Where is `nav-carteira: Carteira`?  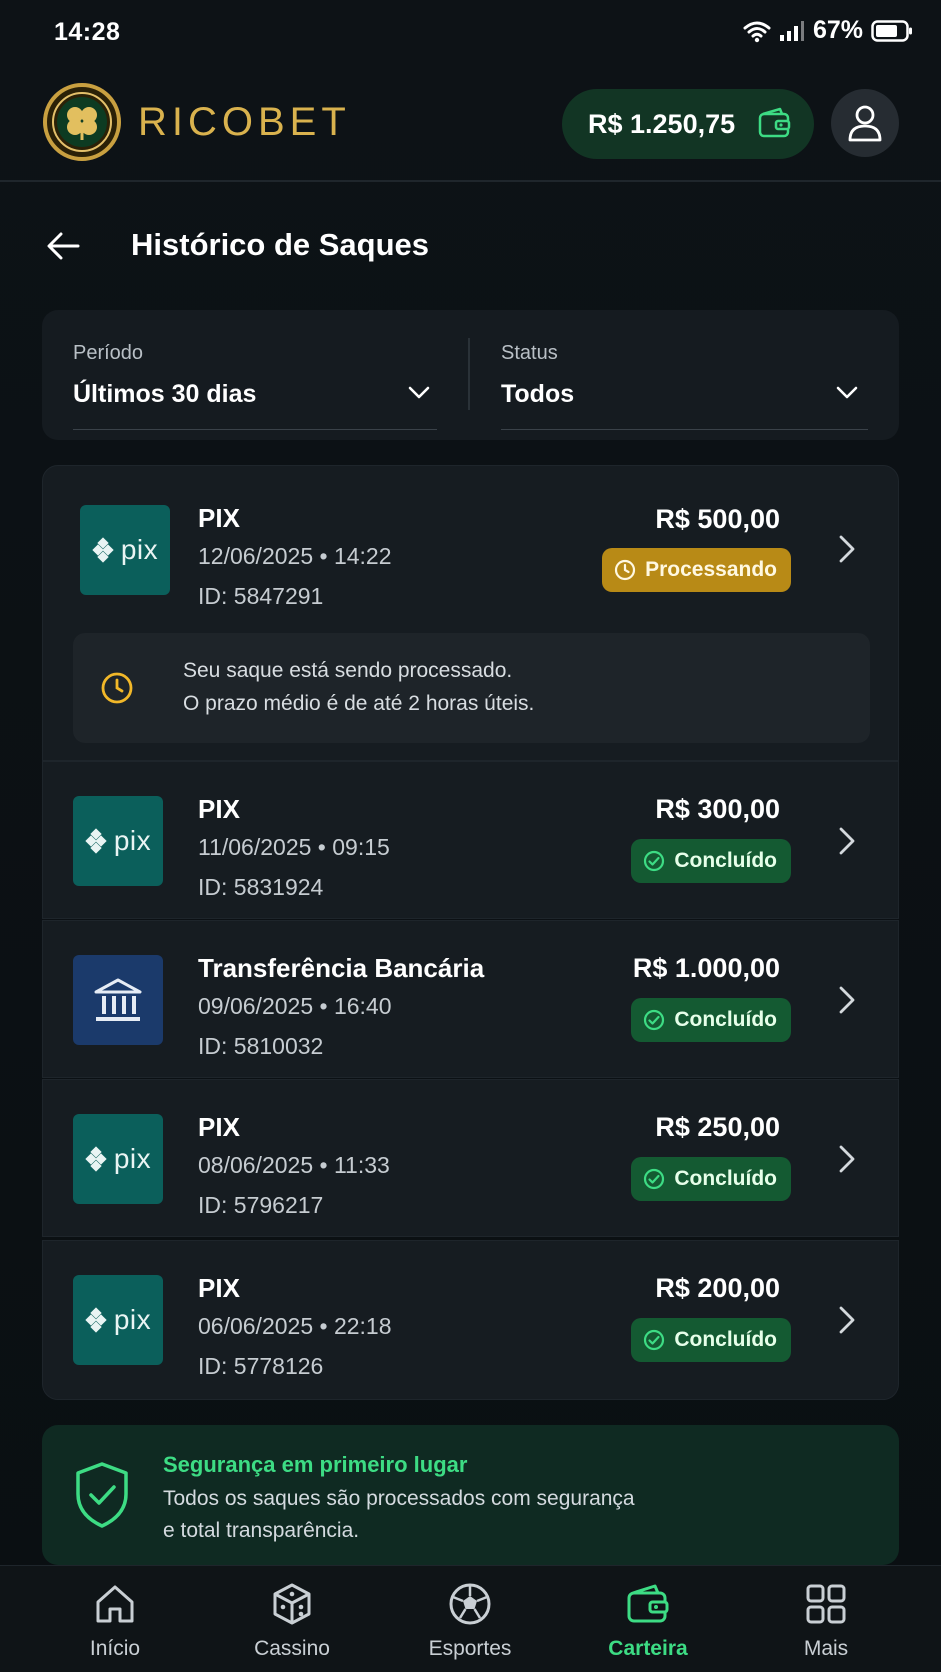 nav-carteira: Carteira is located at coordinates (648, 1619).